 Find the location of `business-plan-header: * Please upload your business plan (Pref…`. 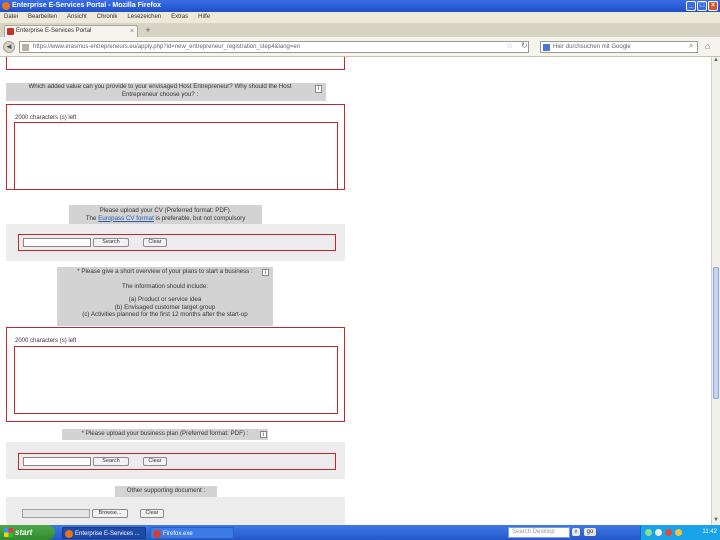

business-plan-header: * Please upload your business plan (Pref… is located at coordinates (165, 434).